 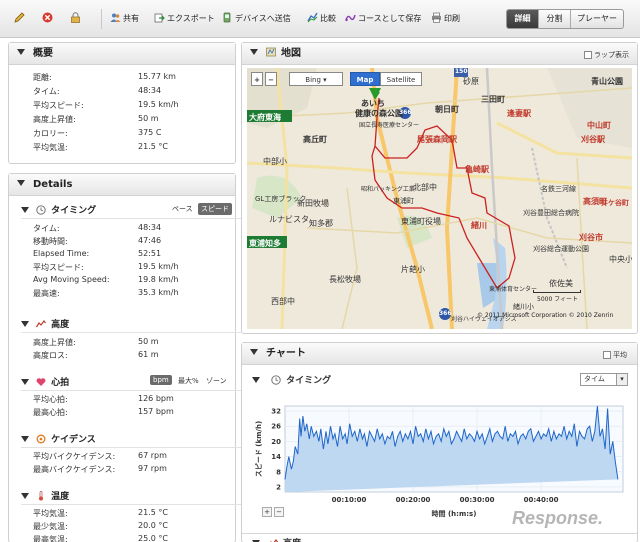 I want to click on temperature-title: 温度, so click(x=60, y=497).